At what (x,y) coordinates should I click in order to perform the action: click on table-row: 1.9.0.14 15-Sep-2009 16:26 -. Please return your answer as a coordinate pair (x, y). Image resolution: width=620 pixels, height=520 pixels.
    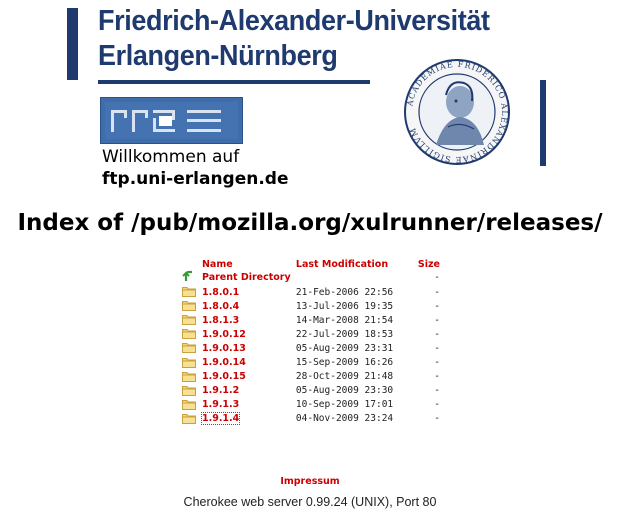
    Looking at the image, I should click on (310, 362).